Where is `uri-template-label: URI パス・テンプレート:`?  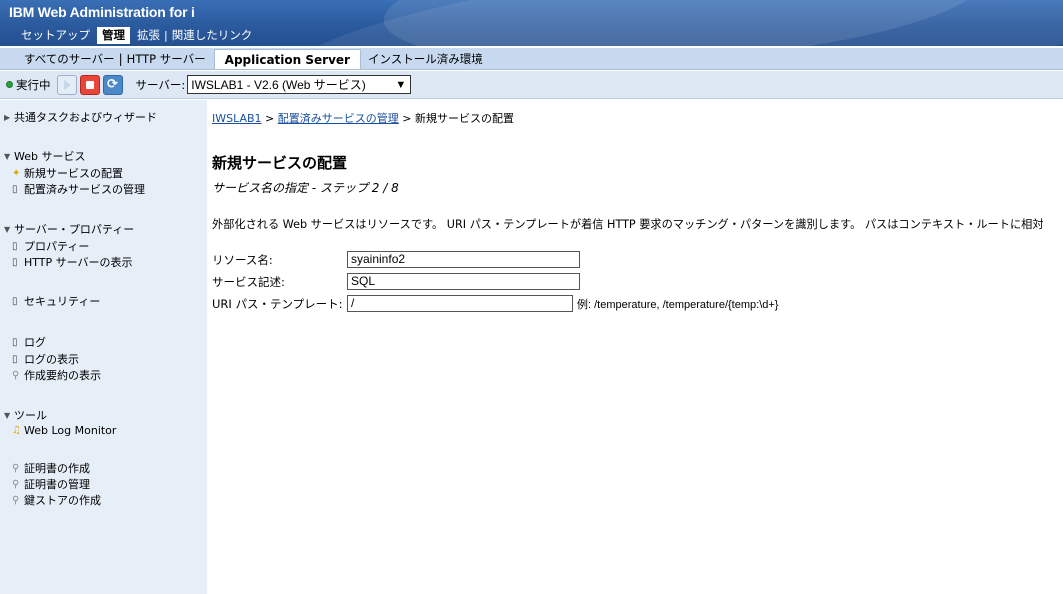
uri-template-label: URI パス・テンプレート: is located at coordinates (277, 303).